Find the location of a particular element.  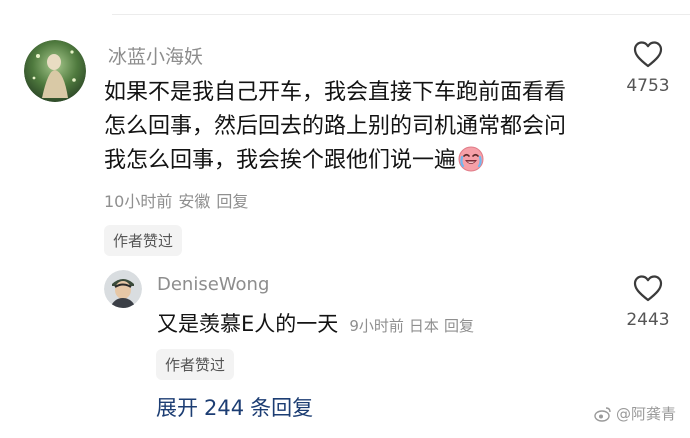

reply-meta: 9小时前 日本 回复 is located at coordinates (414, 326).